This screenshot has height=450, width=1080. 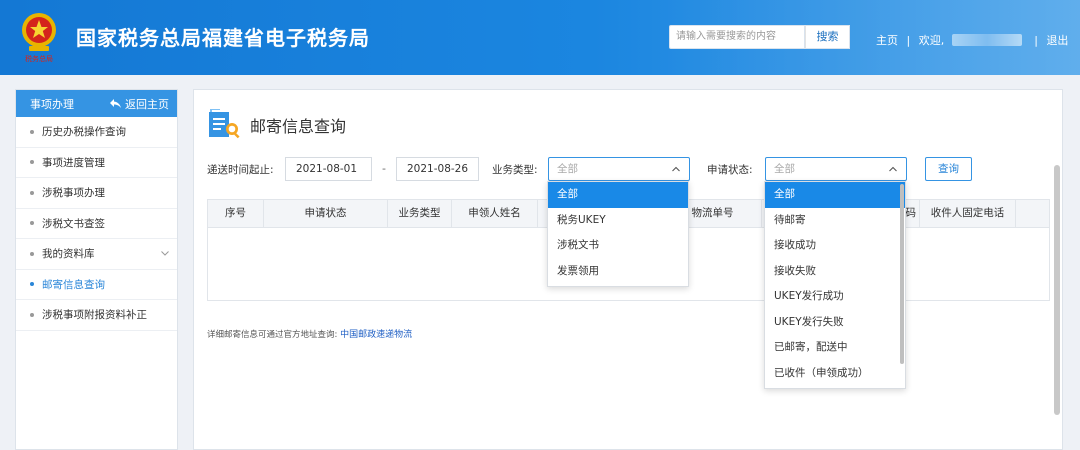 What do you see at coordinates (437, 169) in the screenshot?
I see `date-to-input: 2021-08-26` at bounding box center [437, 169].